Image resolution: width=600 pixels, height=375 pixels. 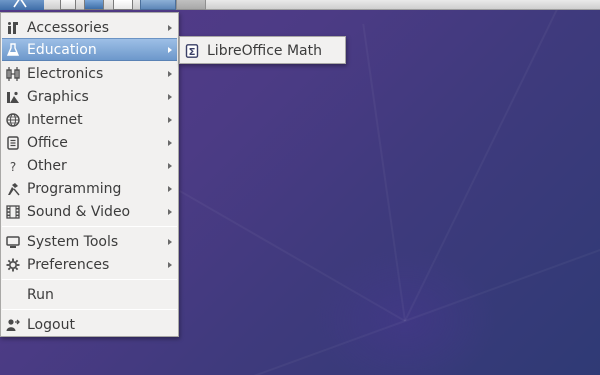 What do you see at coordinates (65, 73) in the screenshot?
I see `menu-item-label: Electronics` at bounding box center [65, 73].